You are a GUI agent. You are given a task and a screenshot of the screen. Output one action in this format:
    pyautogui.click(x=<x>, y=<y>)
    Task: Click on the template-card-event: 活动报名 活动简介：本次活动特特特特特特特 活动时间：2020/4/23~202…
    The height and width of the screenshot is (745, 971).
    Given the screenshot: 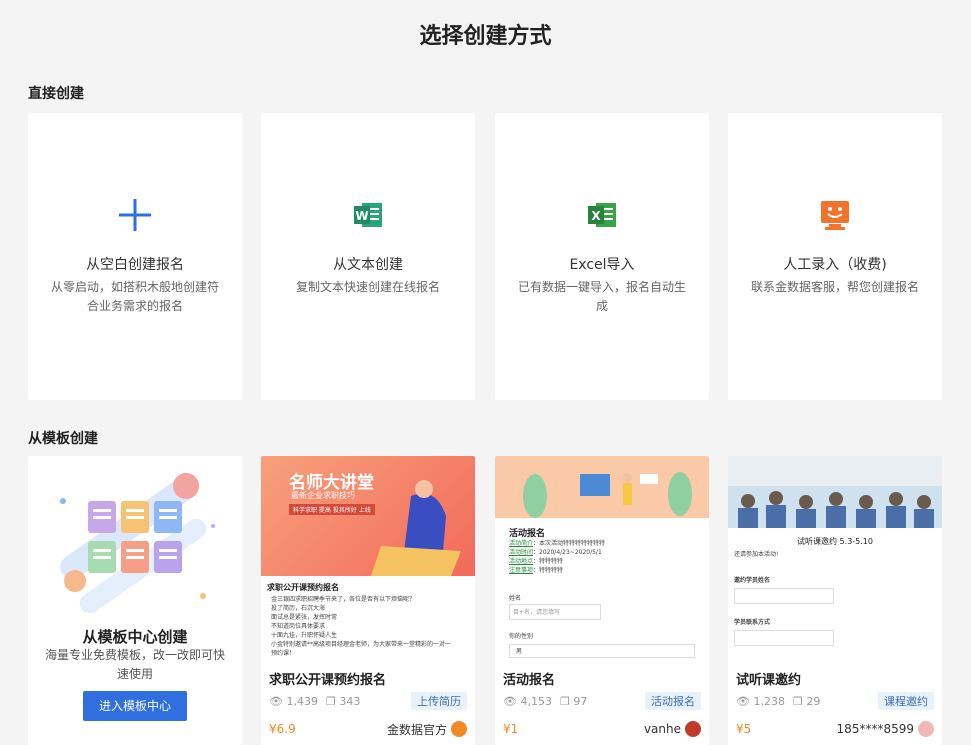 What is the action you would take?
    pyautogui.click(x=602, y=600)
    